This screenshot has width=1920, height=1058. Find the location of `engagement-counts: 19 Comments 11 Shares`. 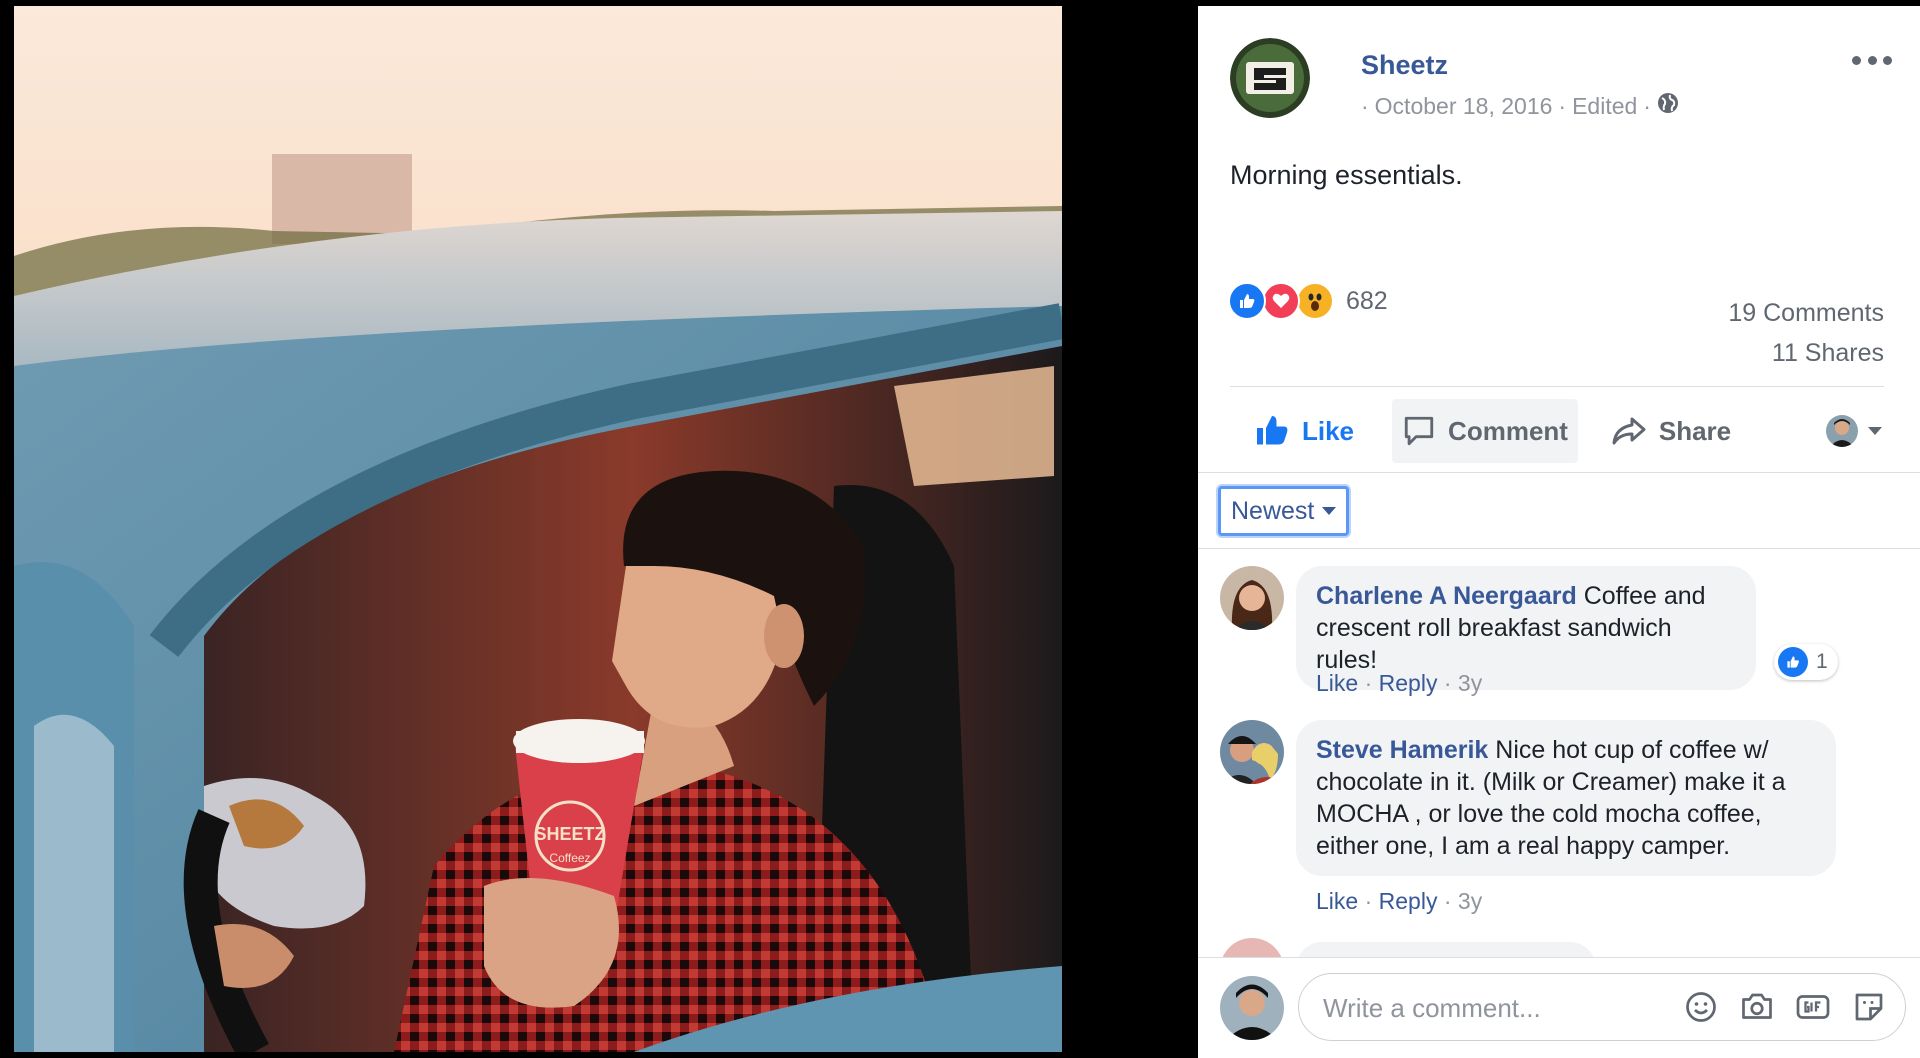

engagement-counts: 19 Comments 11 Shares is located at coordinates (1806, 333).